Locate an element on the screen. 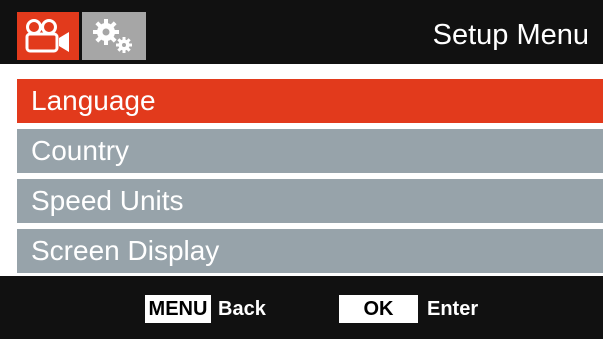 This screenshot has width=603, height=339. tab-settings is located at coordinates (114, 36).